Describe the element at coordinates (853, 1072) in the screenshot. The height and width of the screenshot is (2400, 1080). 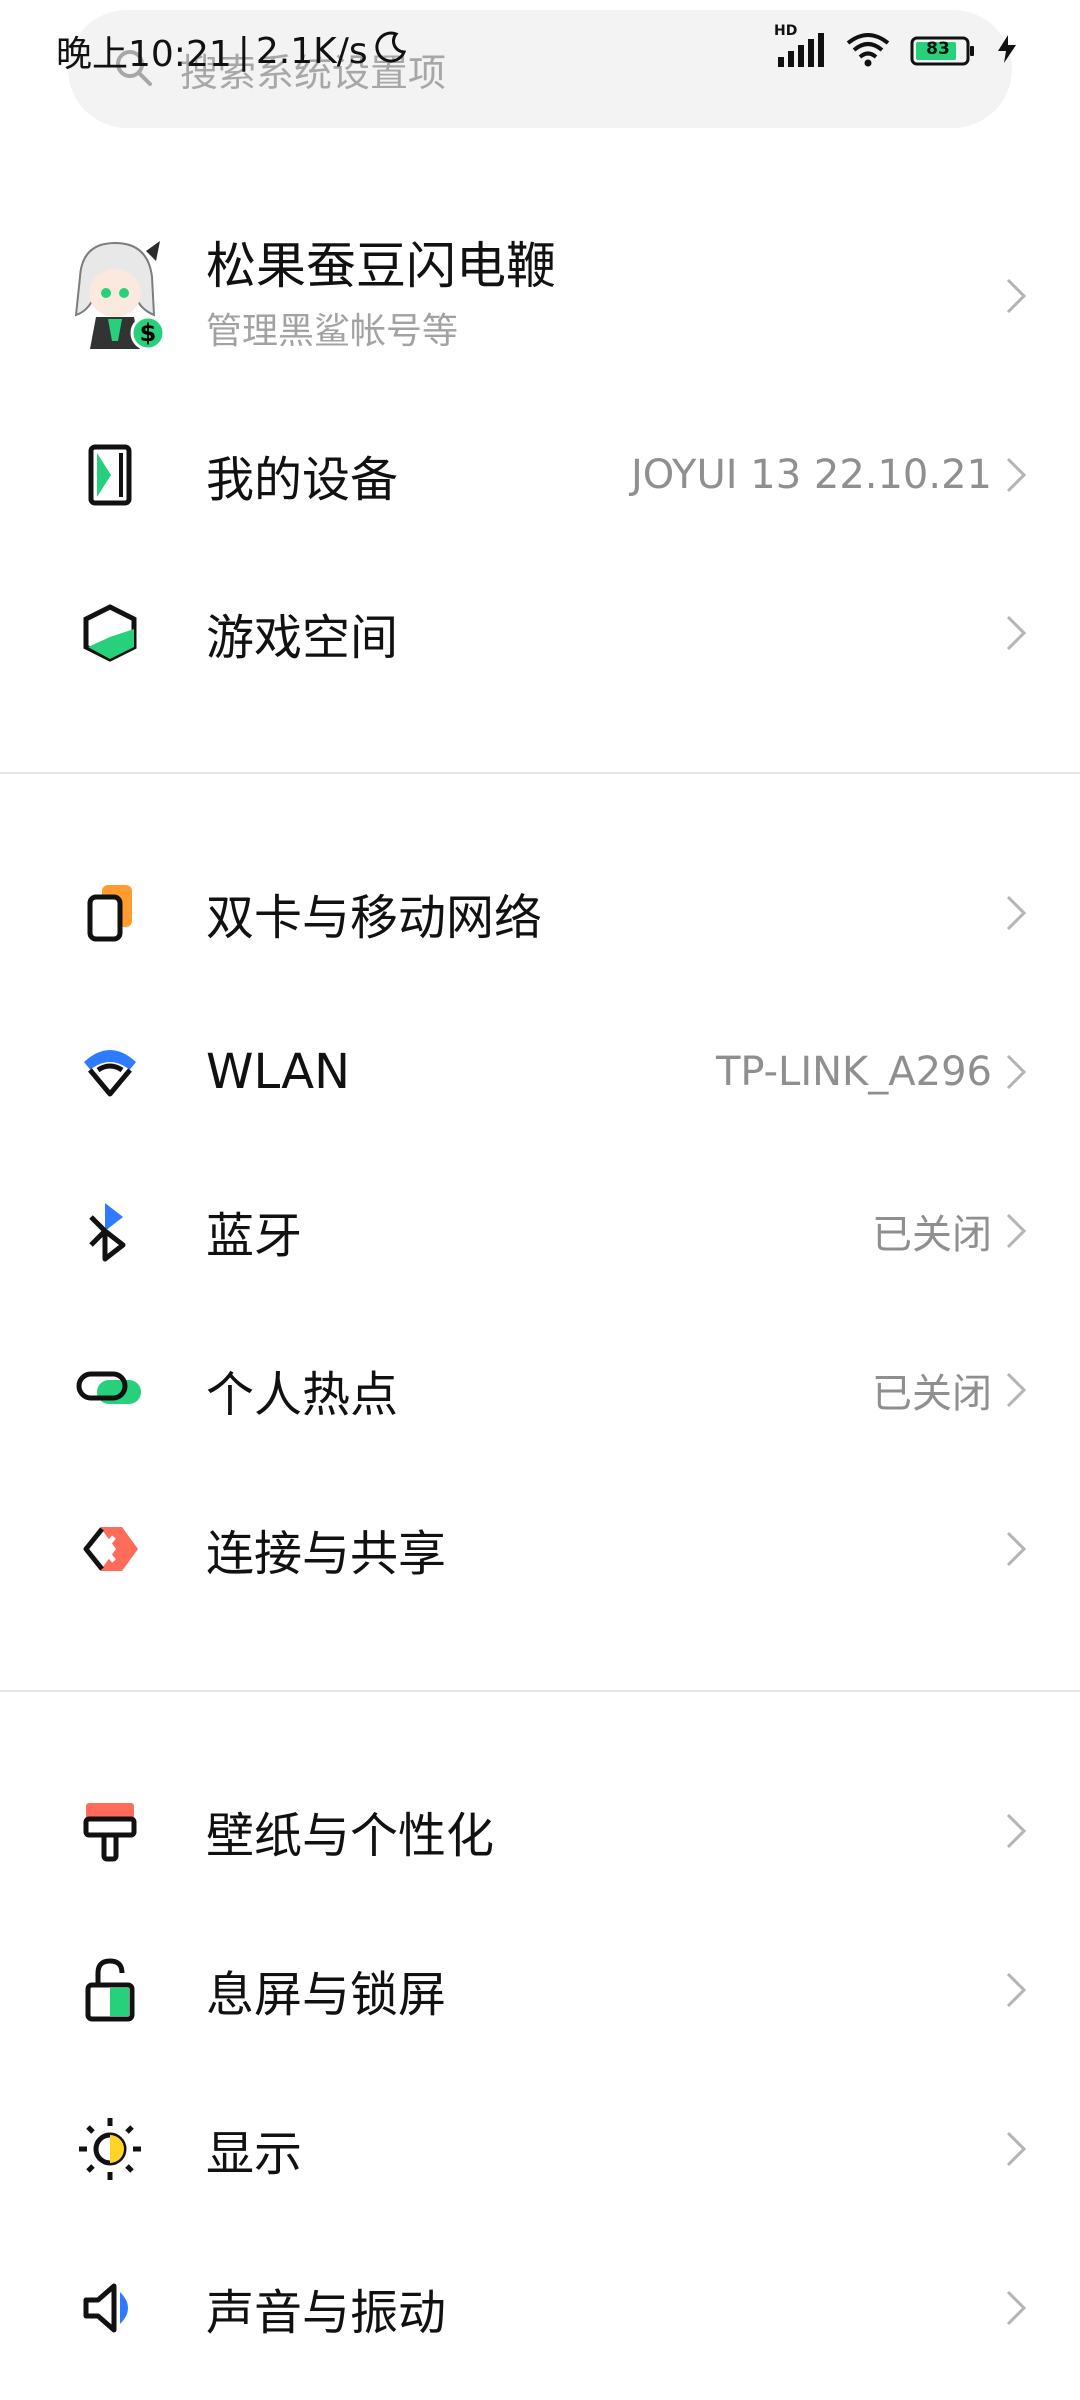
I see `settings-item-value: TP-LINK_A296` at that location.